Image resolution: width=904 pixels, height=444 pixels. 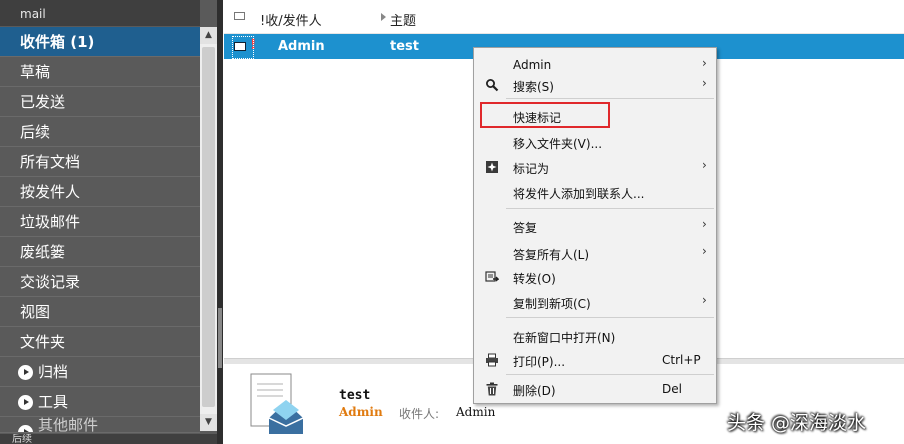 What do you see at coordinates (595, 167) in the screenshot?
I see `menu-item-mark-as: 标记为 ›` at bounding box center [595, 167].